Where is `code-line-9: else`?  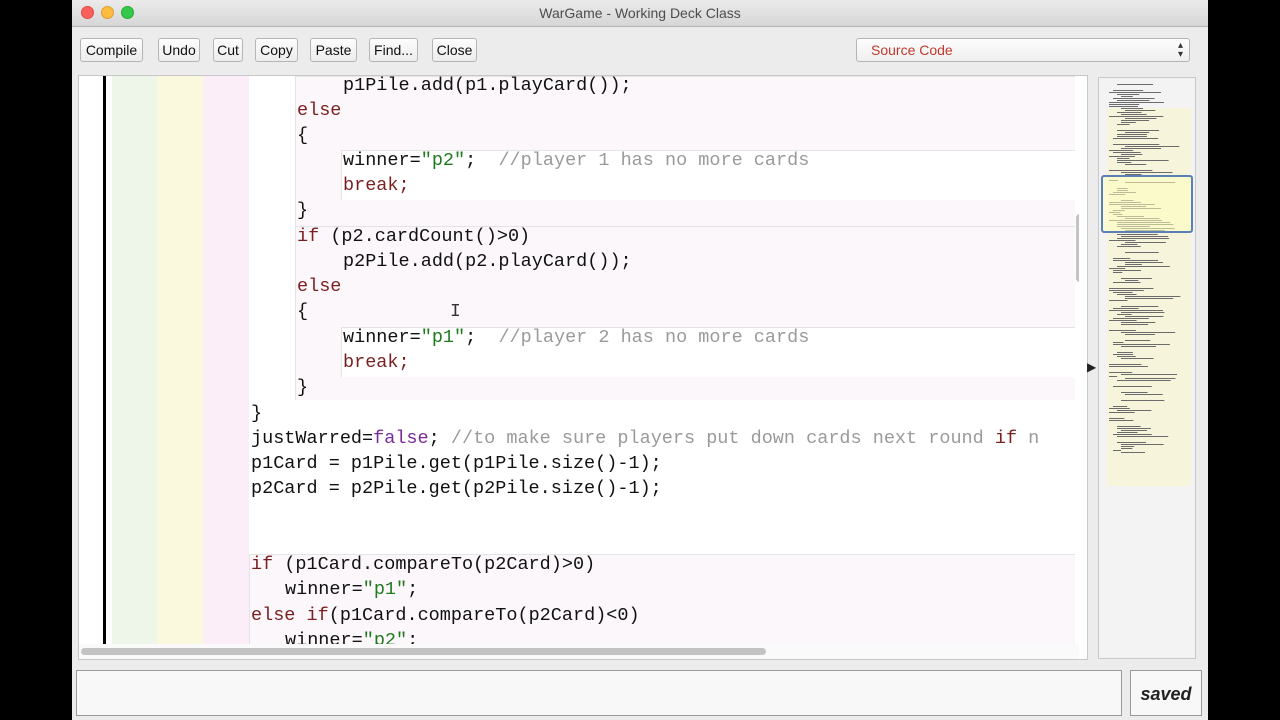
code-line-9: else is located at coordinates (319, 286).